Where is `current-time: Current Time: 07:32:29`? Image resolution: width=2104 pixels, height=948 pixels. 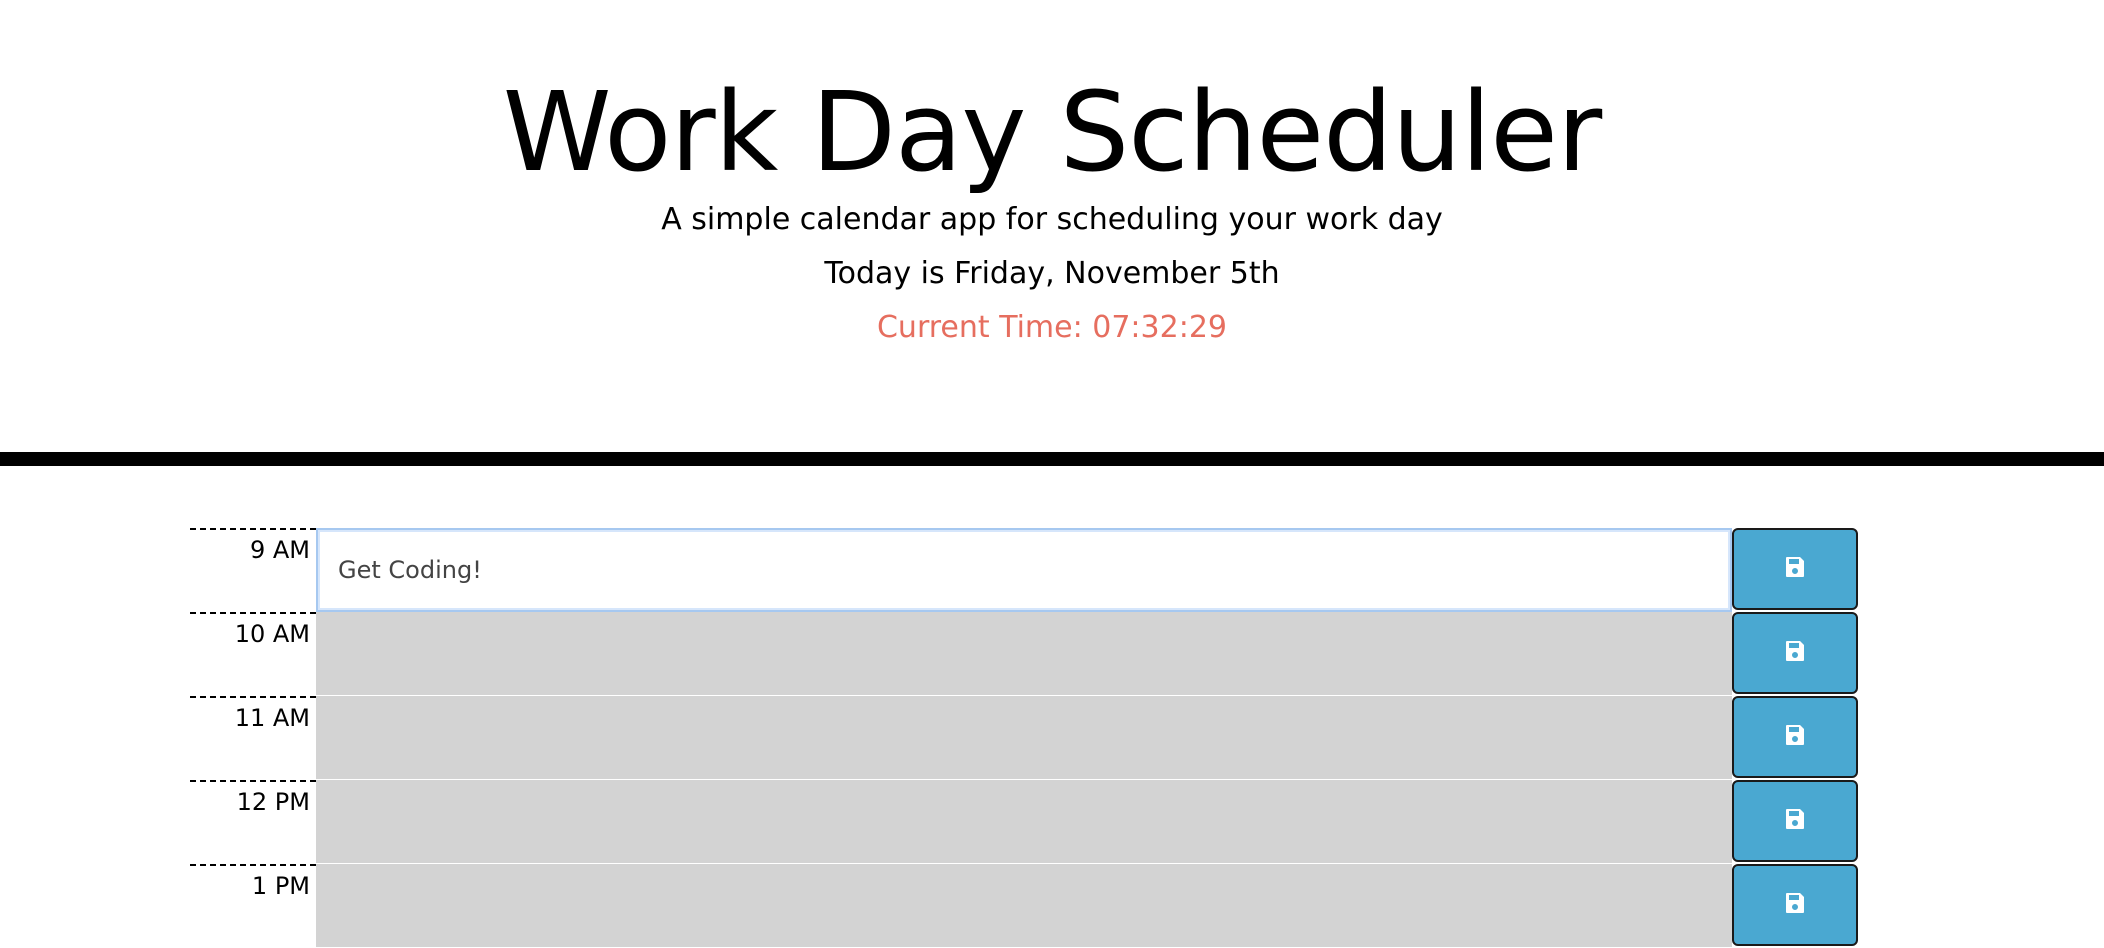 current-time: Current Time: 07:32:29 is located at coordinates (1051, 327).